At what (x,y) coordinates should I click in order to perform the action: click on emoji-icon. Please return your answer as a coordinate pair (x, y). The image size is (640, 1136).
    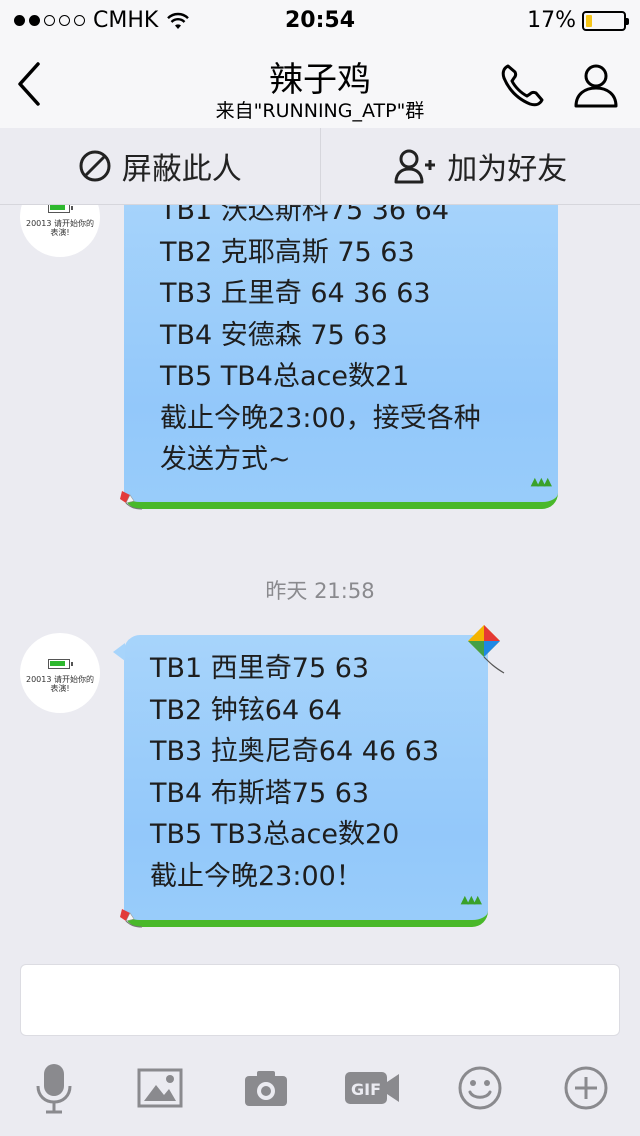
    Looking at the image, I should click on (480, 1088).